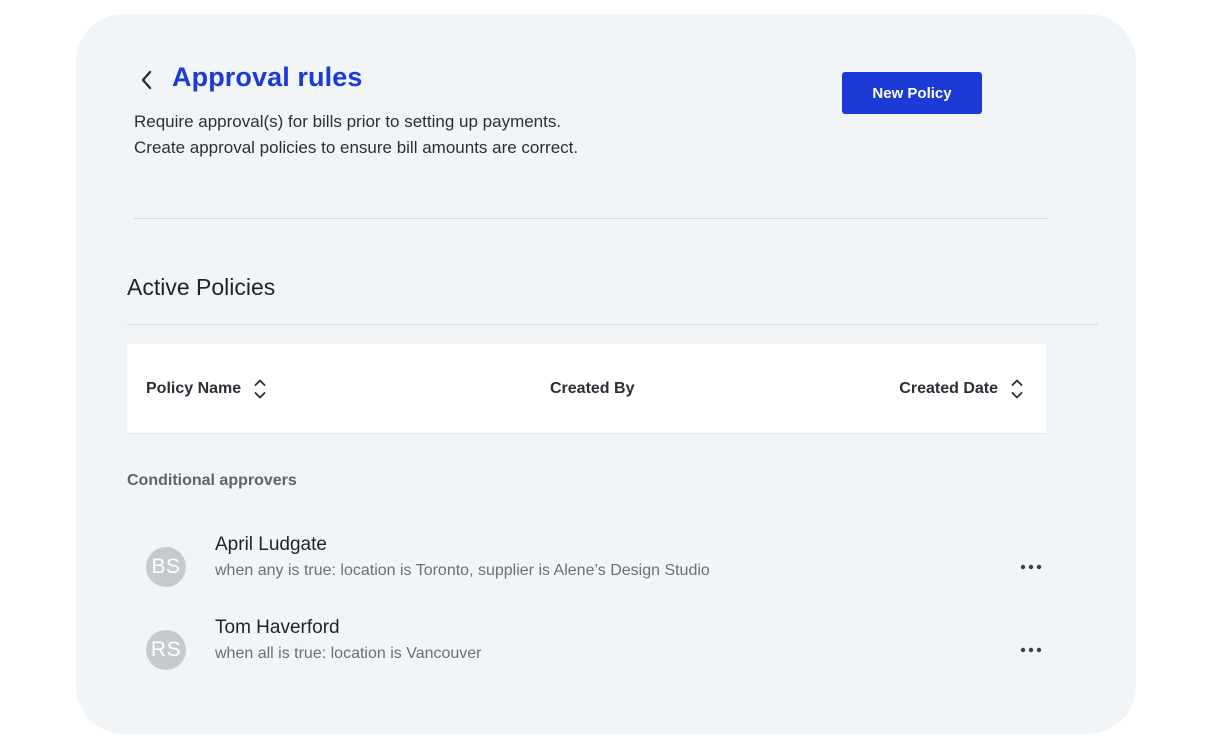 The width and height of the screenshot is (1212, 748). Describe the element at coordinates (948, 388) in the screenshot. I see `column-label-created-date: Created Date` at that location.